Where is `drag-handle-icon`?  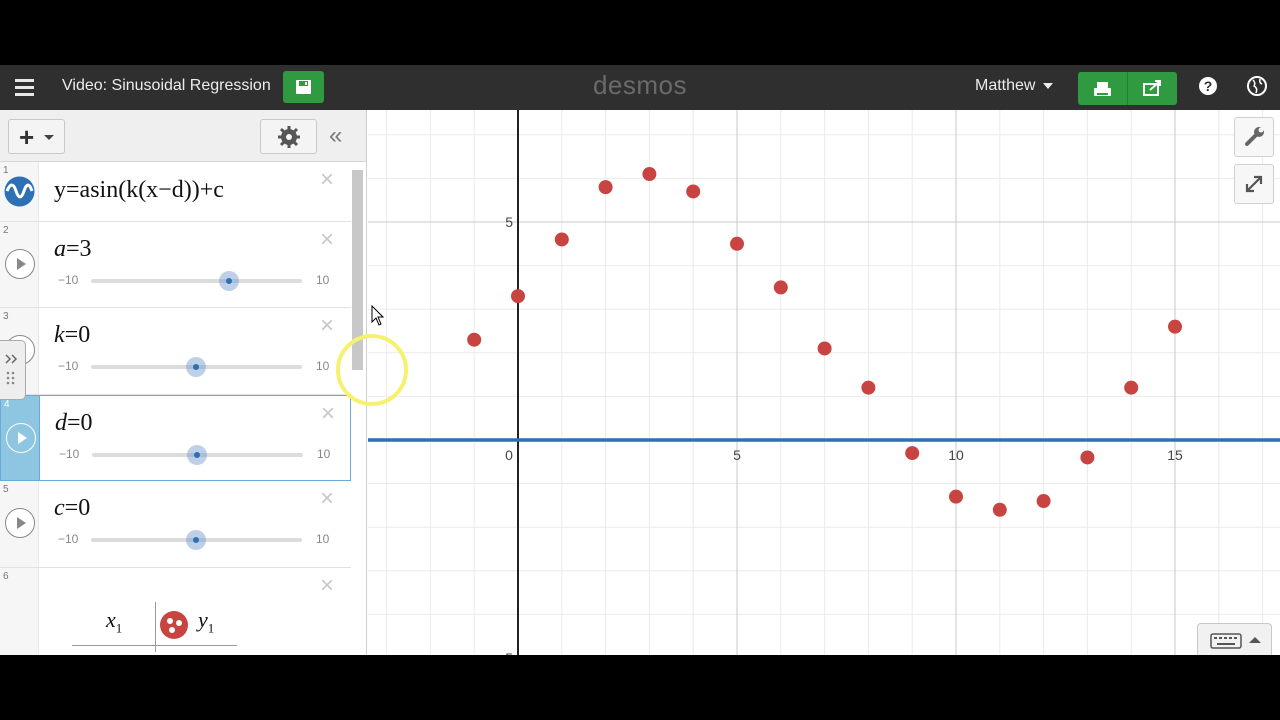
drag-handle-icon is located at coordinates (11, 369).